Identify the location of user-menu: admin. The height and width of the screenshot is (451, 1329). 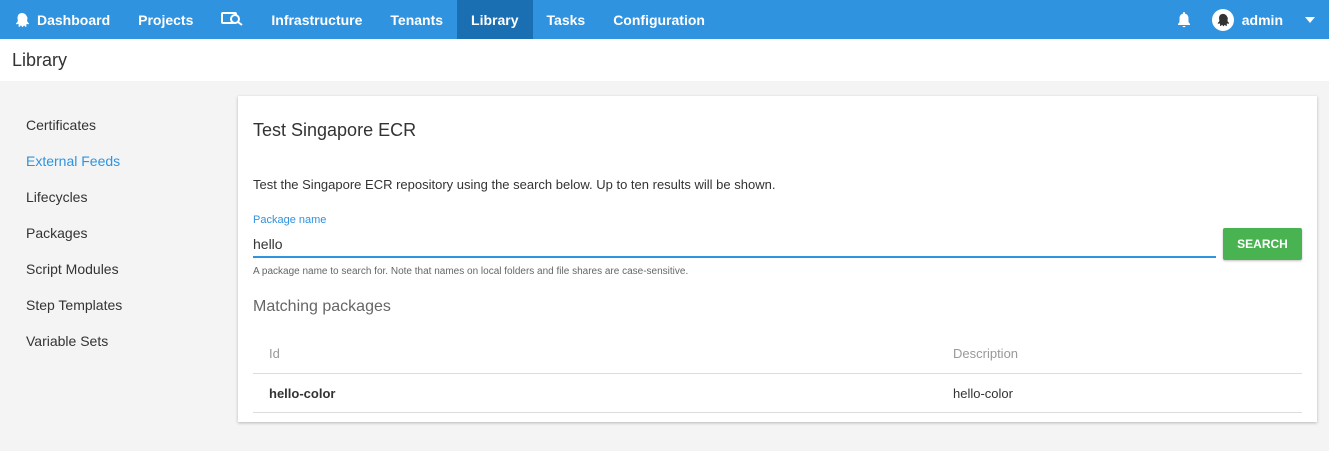
(1270, 19).